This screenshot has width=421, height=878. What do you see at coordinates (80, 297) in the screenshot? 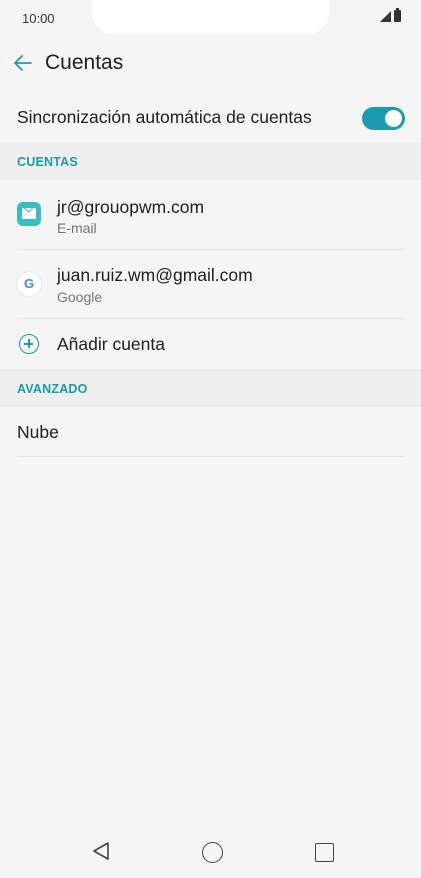
I see `account-subtitle: Google` at bounding box center [80, 297].